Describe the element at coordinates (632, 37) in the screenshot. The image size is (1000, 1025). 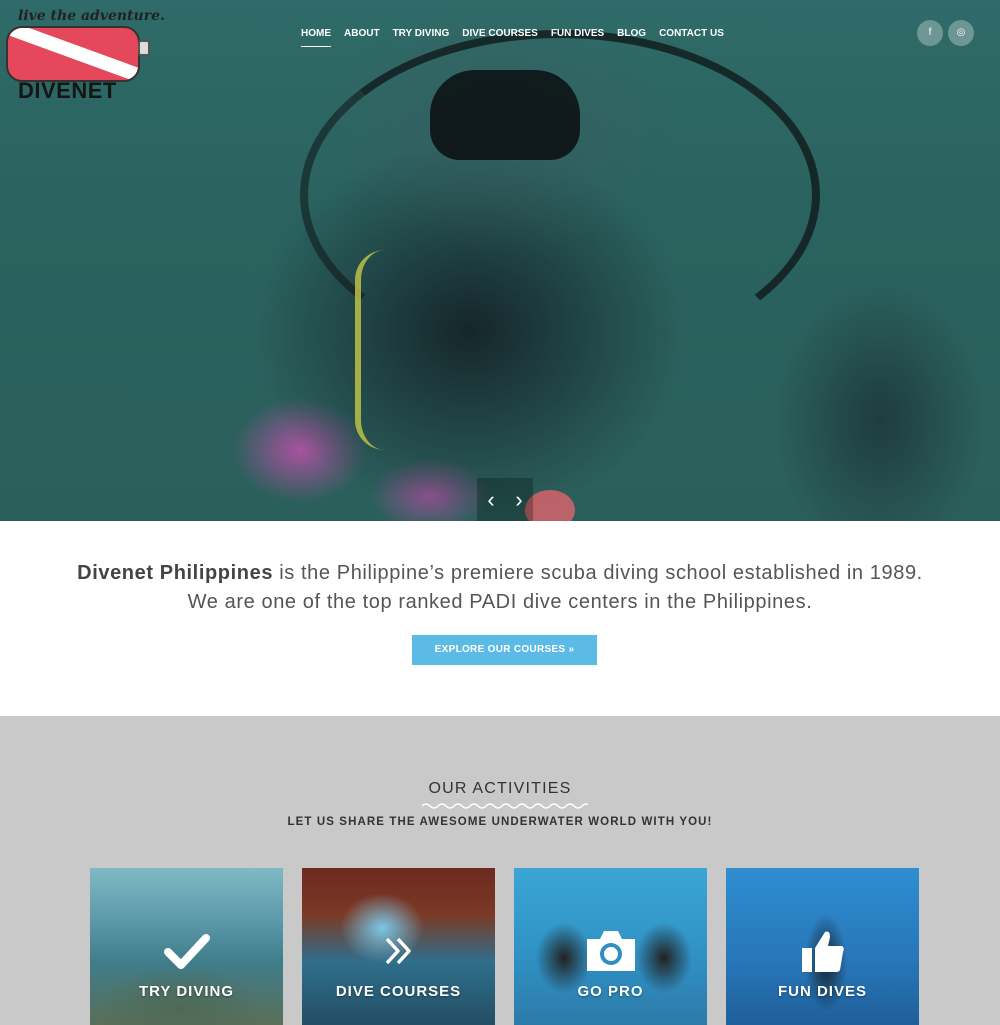
I see `nav-blog: BLOG` at that location.